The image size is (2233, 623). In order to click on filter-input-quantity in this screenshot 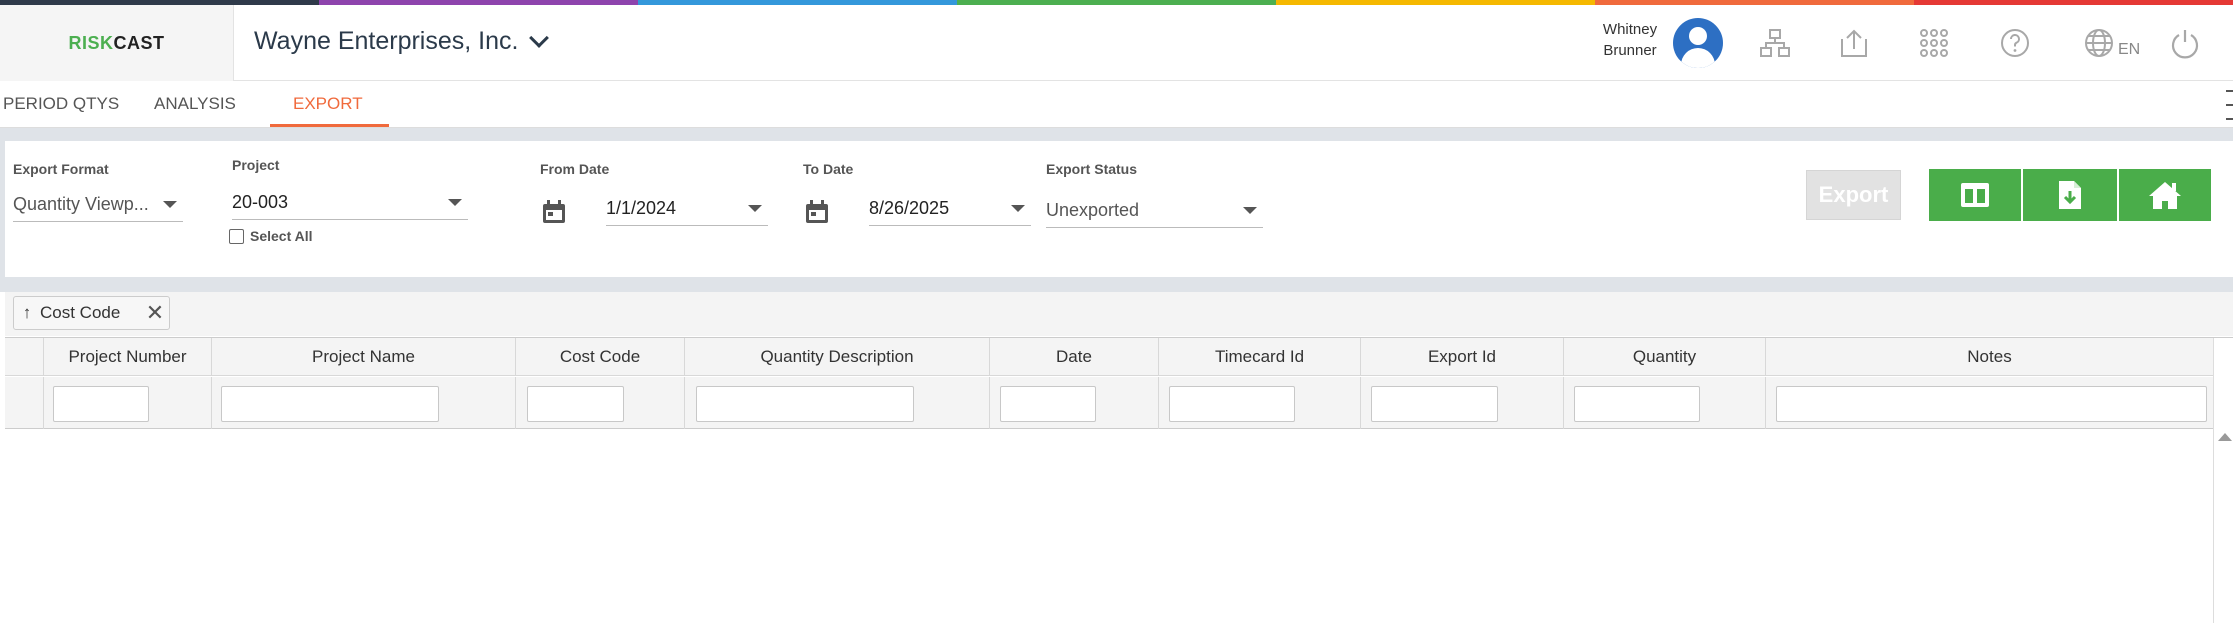, I will do `click(1637, 404)`.